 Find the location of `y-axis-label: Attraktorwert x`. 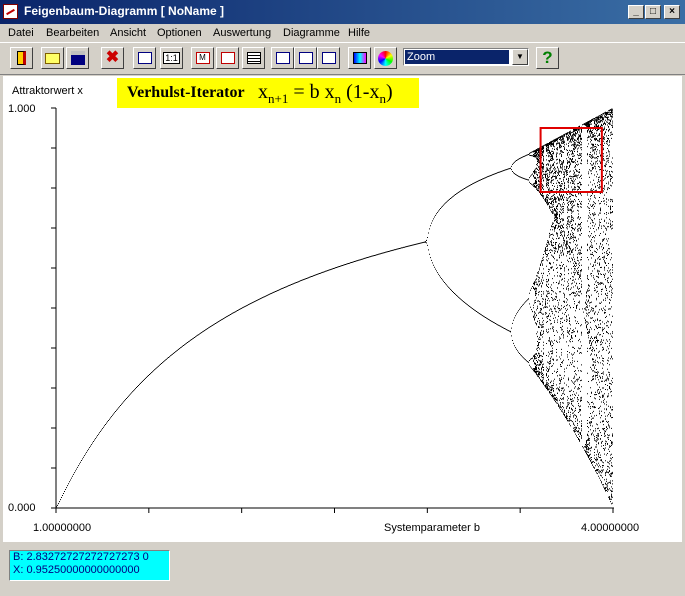

y-axis-label: Attraktorwert x is located at coordinates (47, 91).